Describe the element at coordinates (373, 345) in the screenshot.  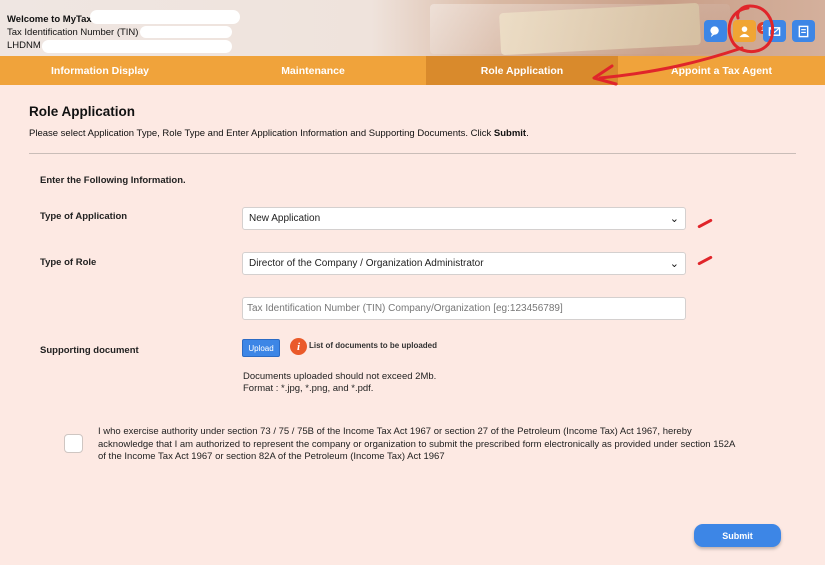
I see `document-list-link: List of documents to be uploaded` at that location.